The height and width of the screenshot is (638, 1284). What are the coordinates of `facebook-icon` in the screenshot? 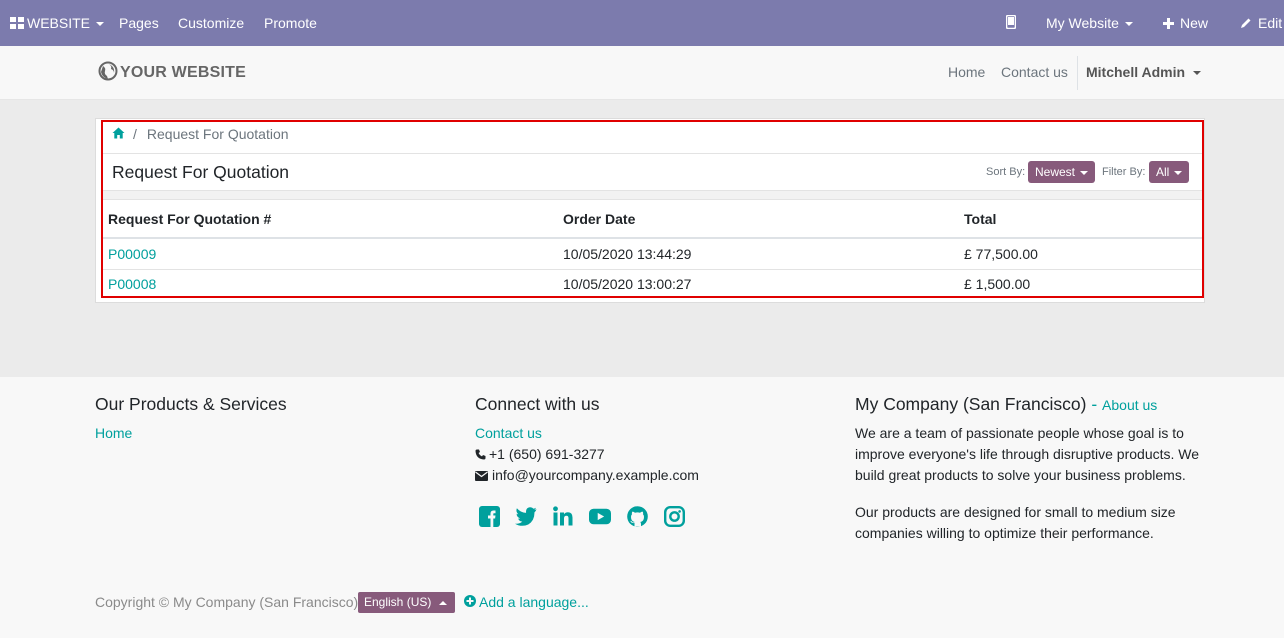 It's located at (489, 516).